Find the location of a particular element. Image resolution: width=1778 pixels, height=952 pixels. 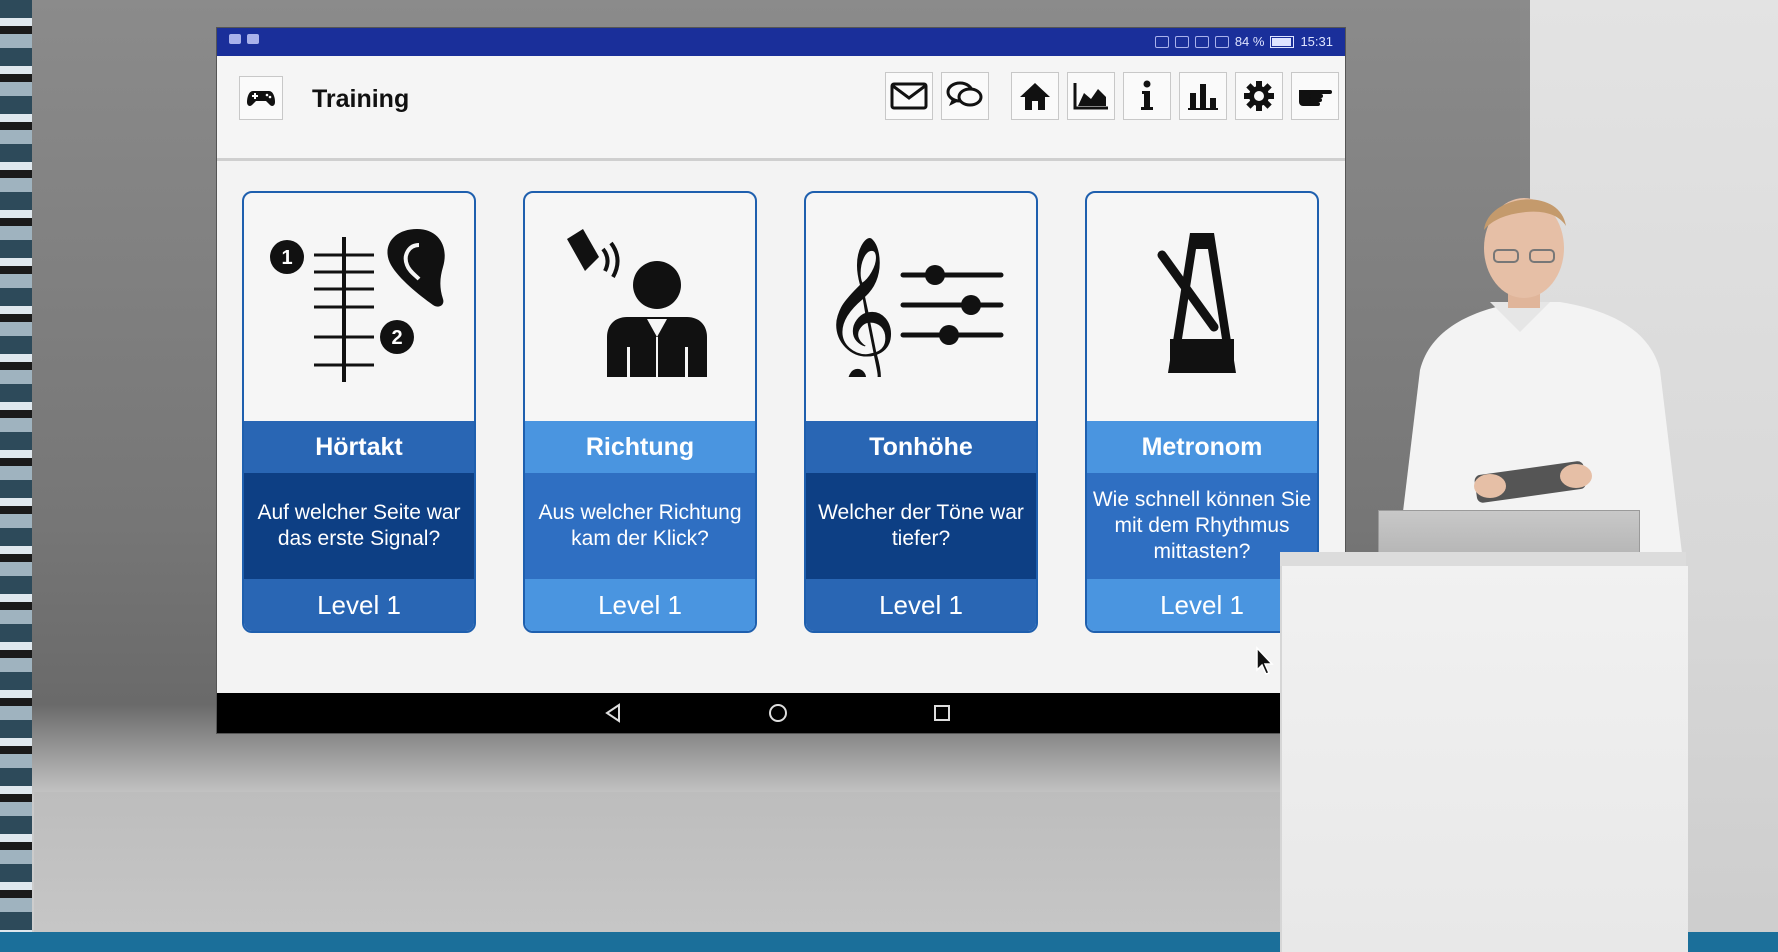

progress-chart-button is located at coordinates (1091, 96).